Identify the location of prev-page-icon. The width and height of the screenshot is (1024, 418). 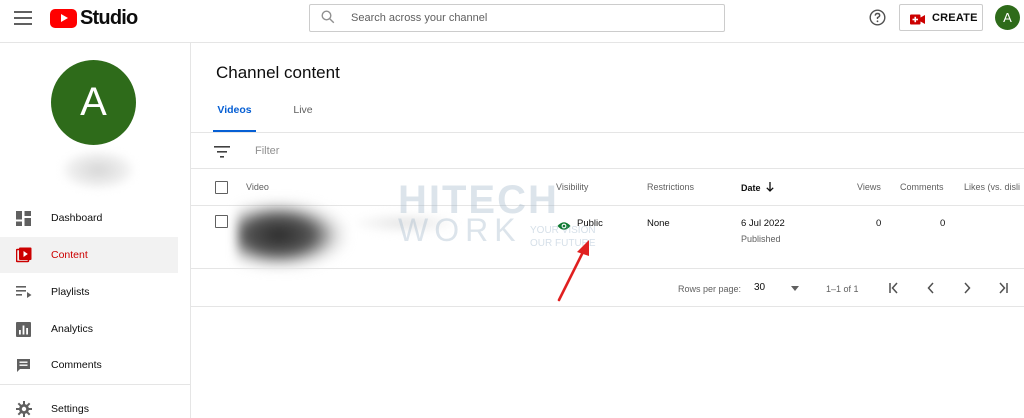
(931, 288).